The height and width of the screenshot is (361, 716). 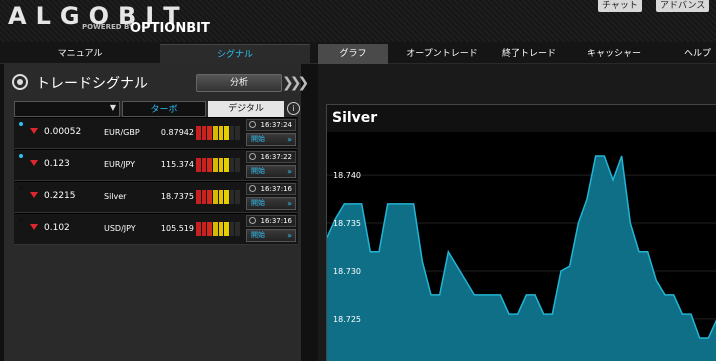 I want to click on chat-label: チャット, so click(x=620, y=6).